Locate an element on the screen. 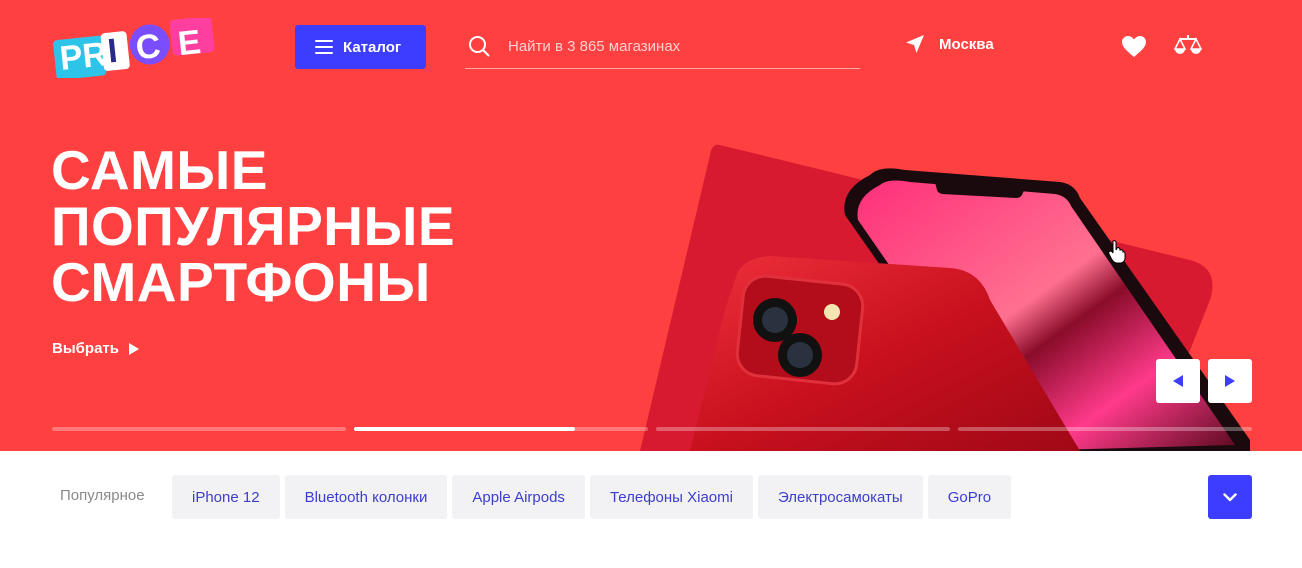 The height and width of the screenshot is (568, 1302). expand-popular-button is located at coordinates (1230, 497).